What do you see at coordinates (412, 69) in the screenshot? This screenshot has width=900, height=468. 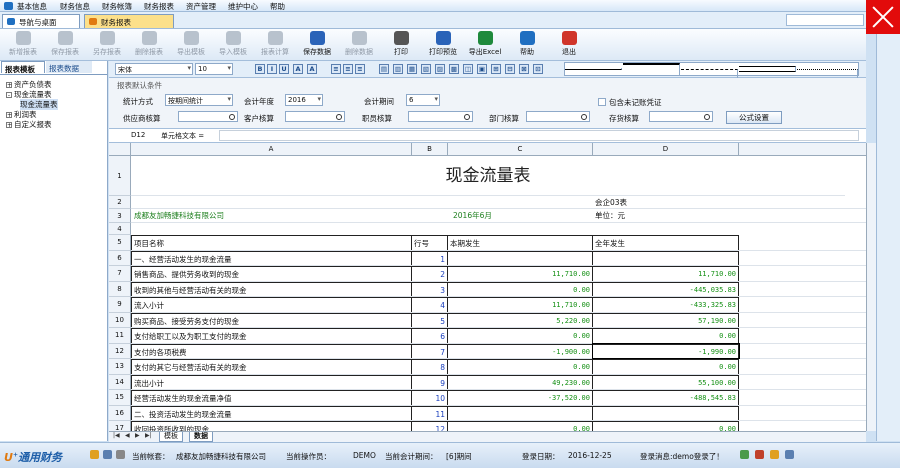 I see `format-button-10: ▦` at bounding box center [412, 69].